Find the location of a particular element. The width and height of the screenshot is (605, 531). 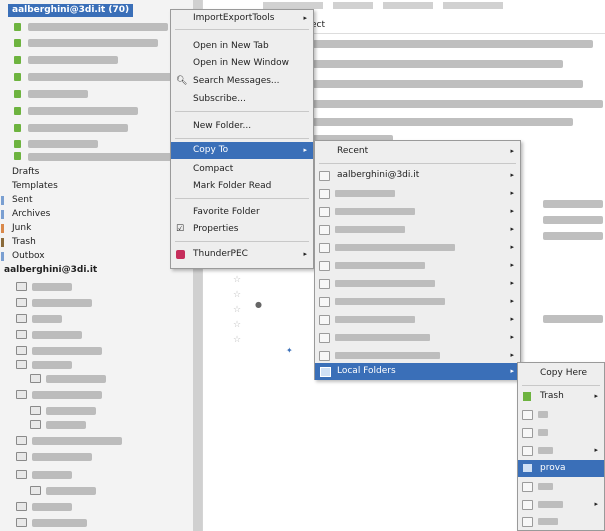

menu-trash: Trash ▸ is located at coordinates (561, 396).